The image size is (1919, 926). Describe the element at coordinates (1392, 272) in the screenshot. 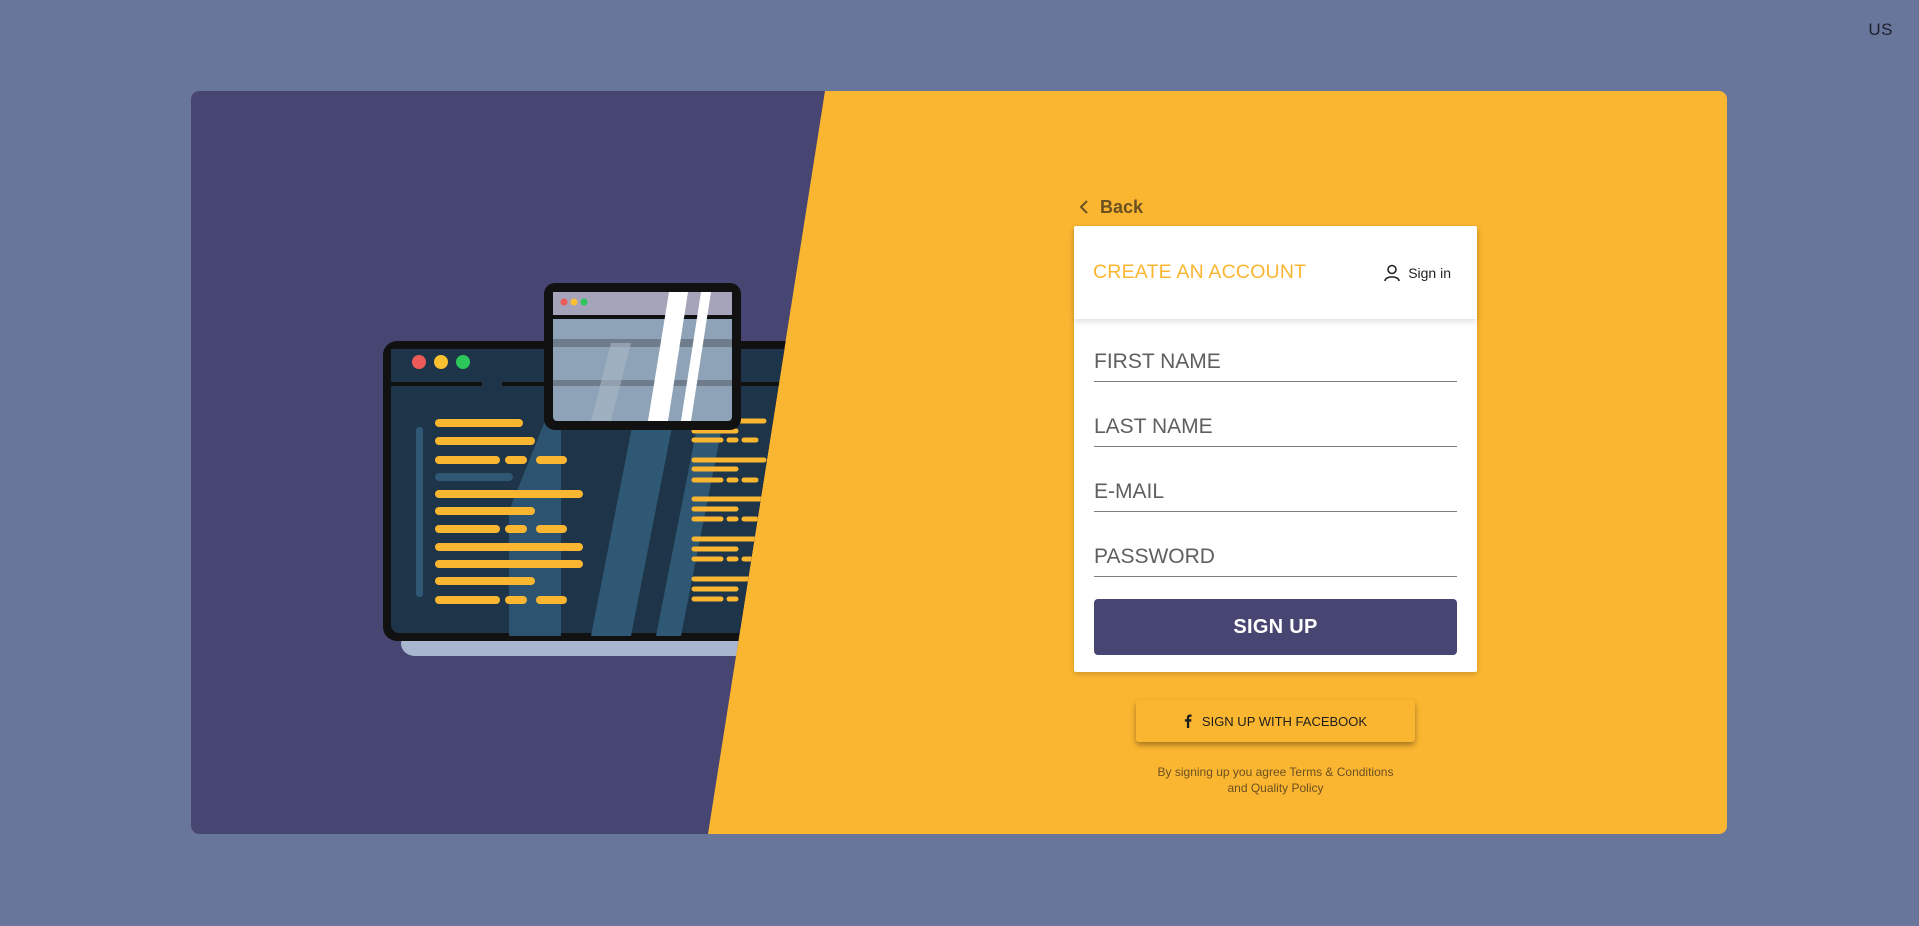

I see `user-icon` at that location.